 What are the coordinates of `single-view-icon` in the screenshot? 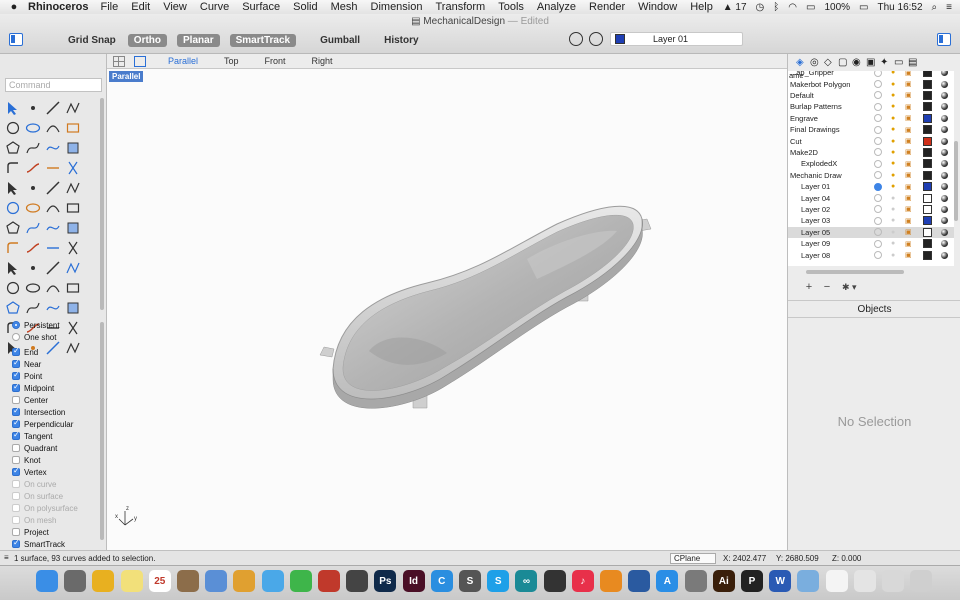 It's located at (140, 61).